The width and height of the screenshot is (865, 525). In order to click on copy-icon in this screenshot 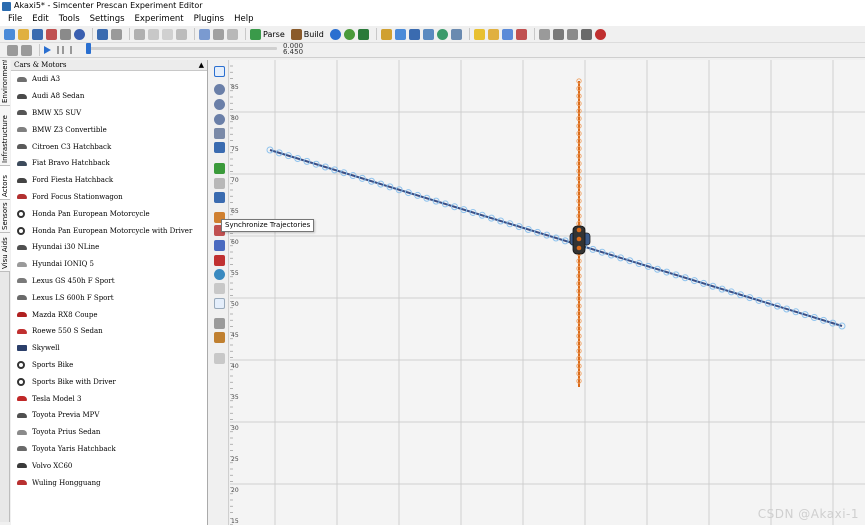, I will do `click(153, 34)`.